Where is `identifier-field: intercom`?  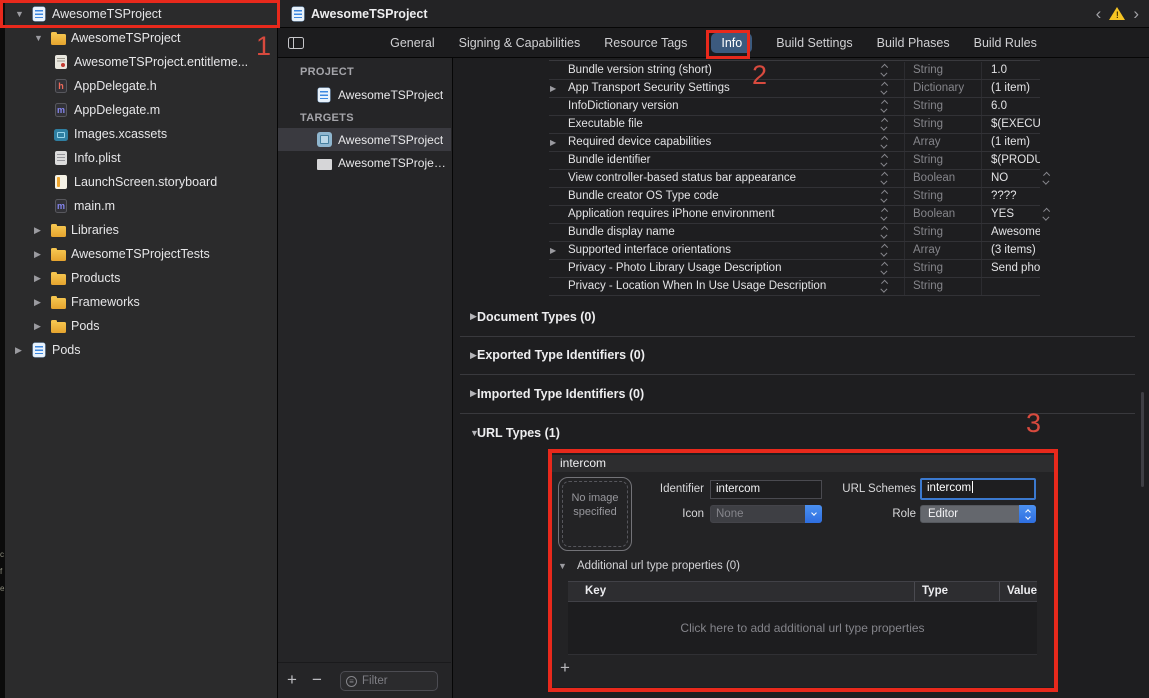
identifier-field: intercom is located at coordinates (766, 489).